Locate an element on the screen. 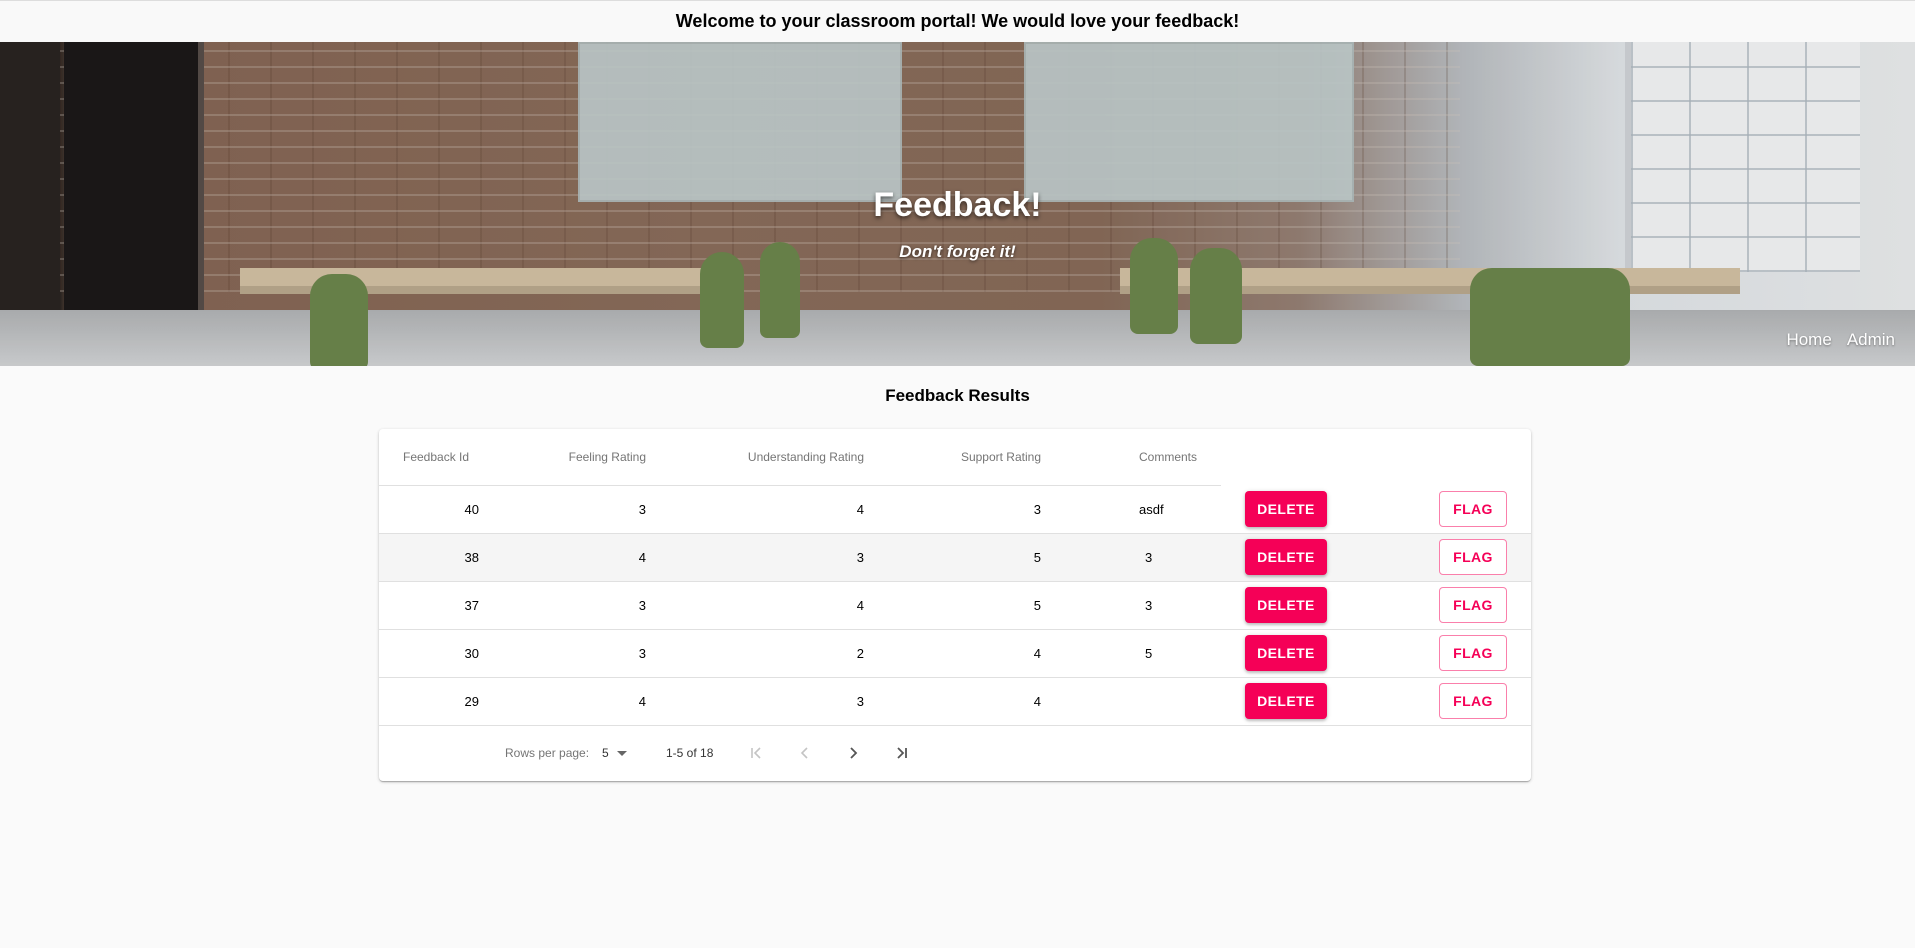 The width and height of the screenshot is (1915, 948). hero-subtitle: Don't forget it! is located at coordinates (957, 251).